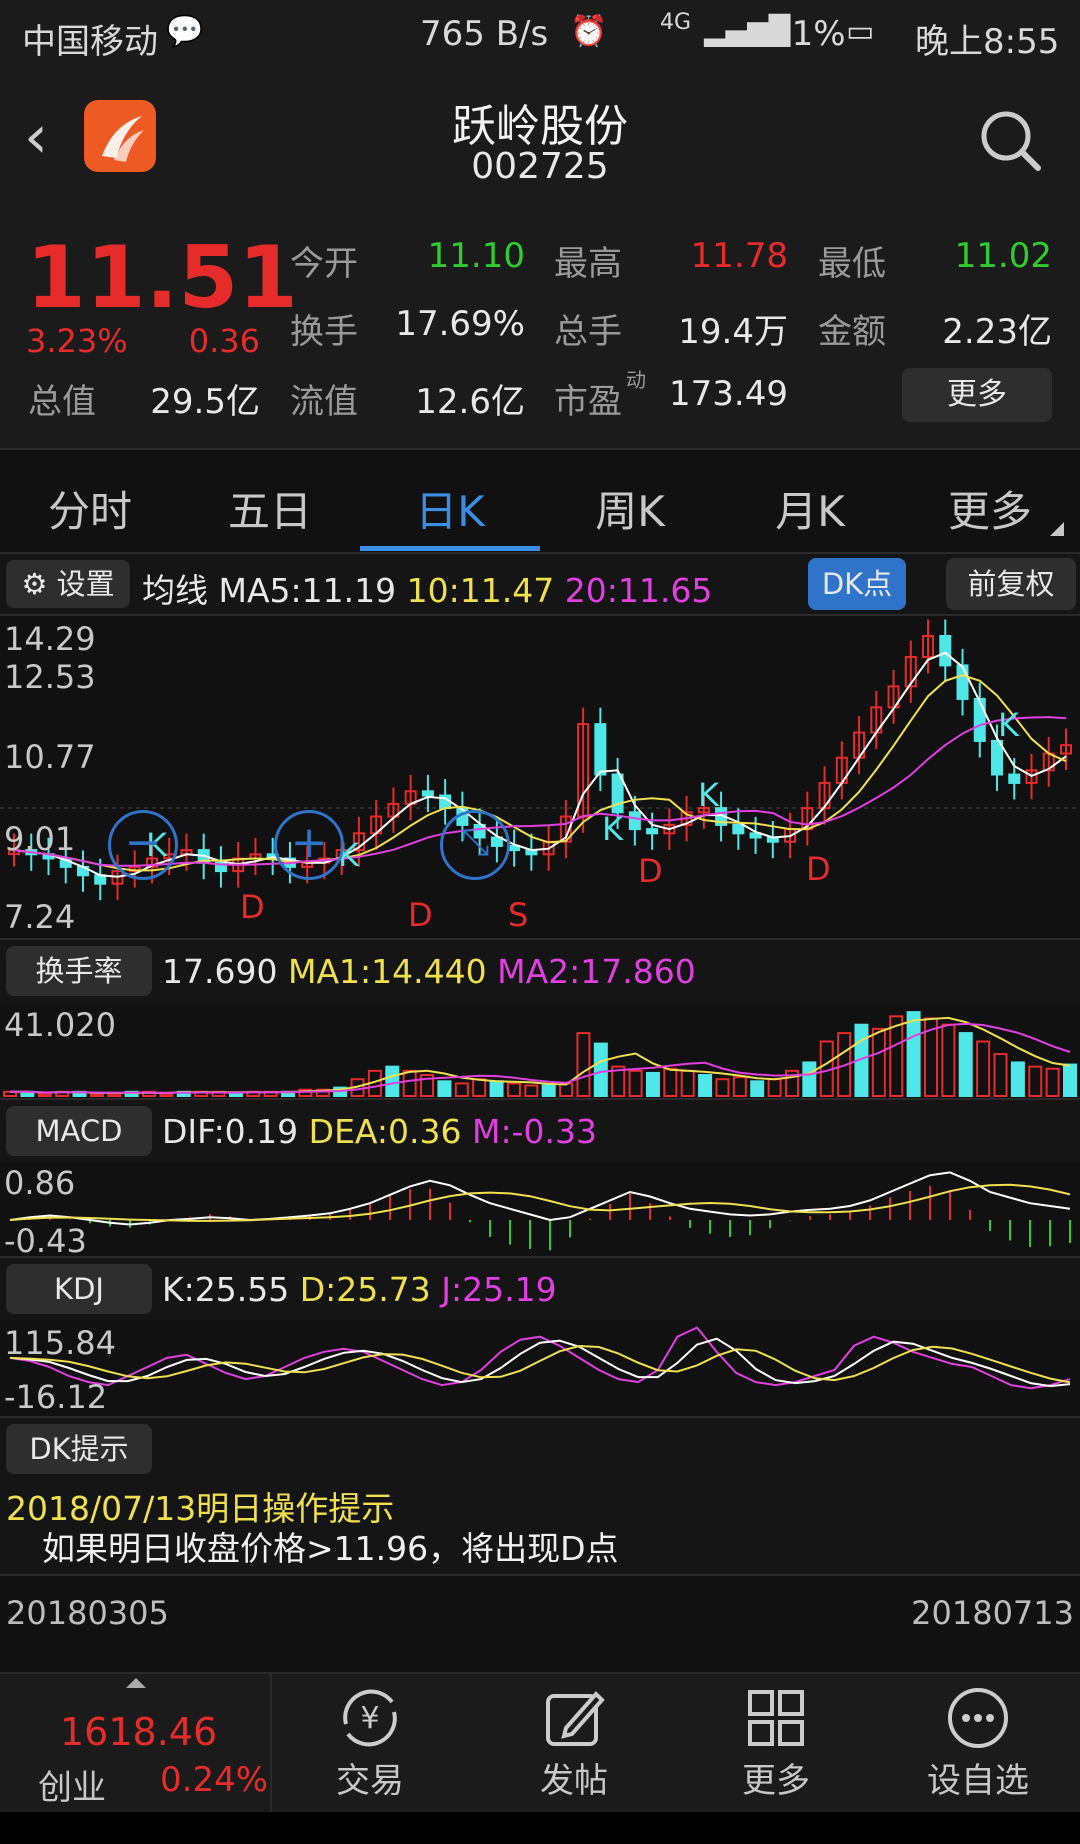  What do you see at coordinates (588, 332) in the screenshot?
I see `volume-label: 总手` at bounding box center [588, 332].